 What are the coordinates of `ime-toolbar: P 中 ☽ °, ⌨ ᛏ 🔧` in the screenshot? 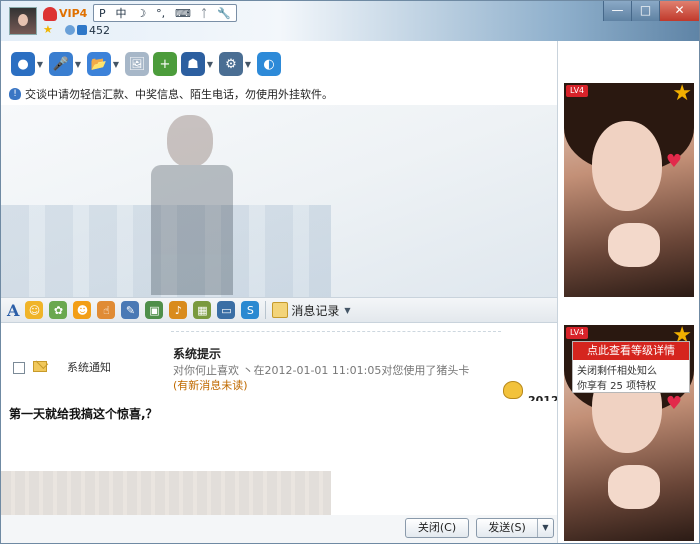 It's located at (165, 13).